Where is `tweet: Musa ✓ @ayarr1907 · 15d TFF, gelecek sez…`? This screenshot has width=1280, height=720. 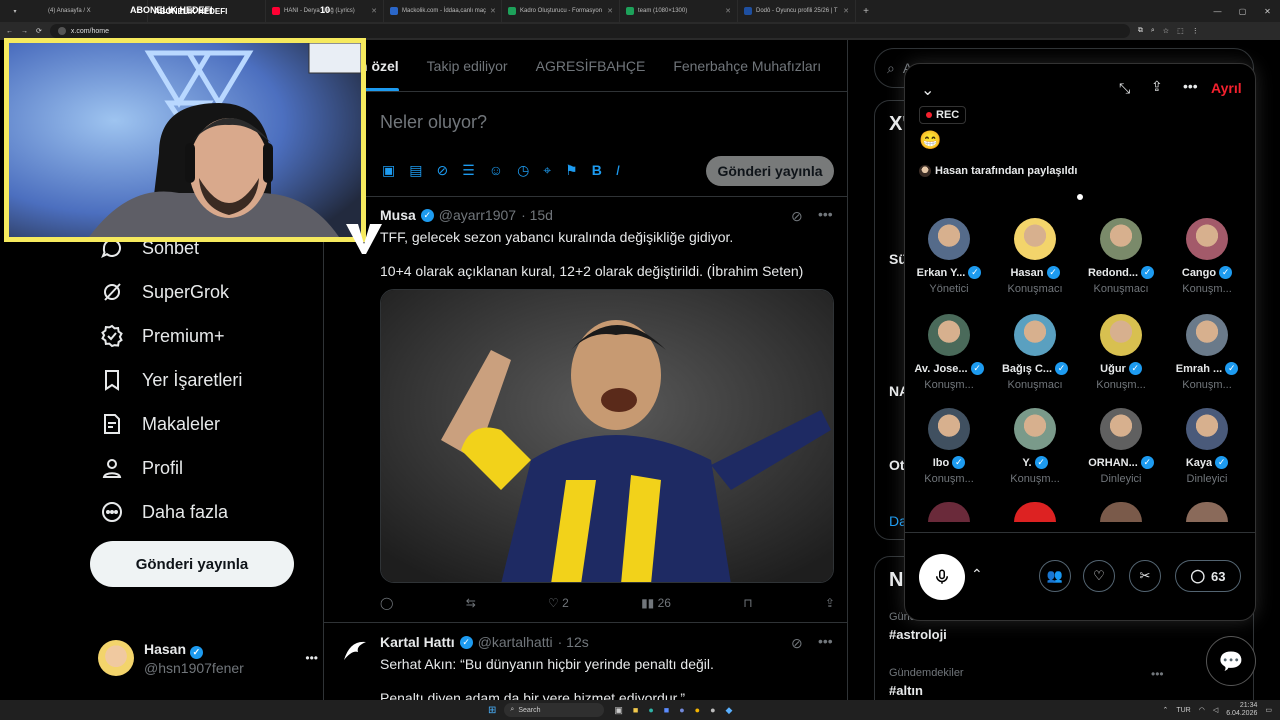 tweet: Musa ✓ @ayarr1907 · 15d TFF, gelecek sez… is located at coordinates (591, 243).